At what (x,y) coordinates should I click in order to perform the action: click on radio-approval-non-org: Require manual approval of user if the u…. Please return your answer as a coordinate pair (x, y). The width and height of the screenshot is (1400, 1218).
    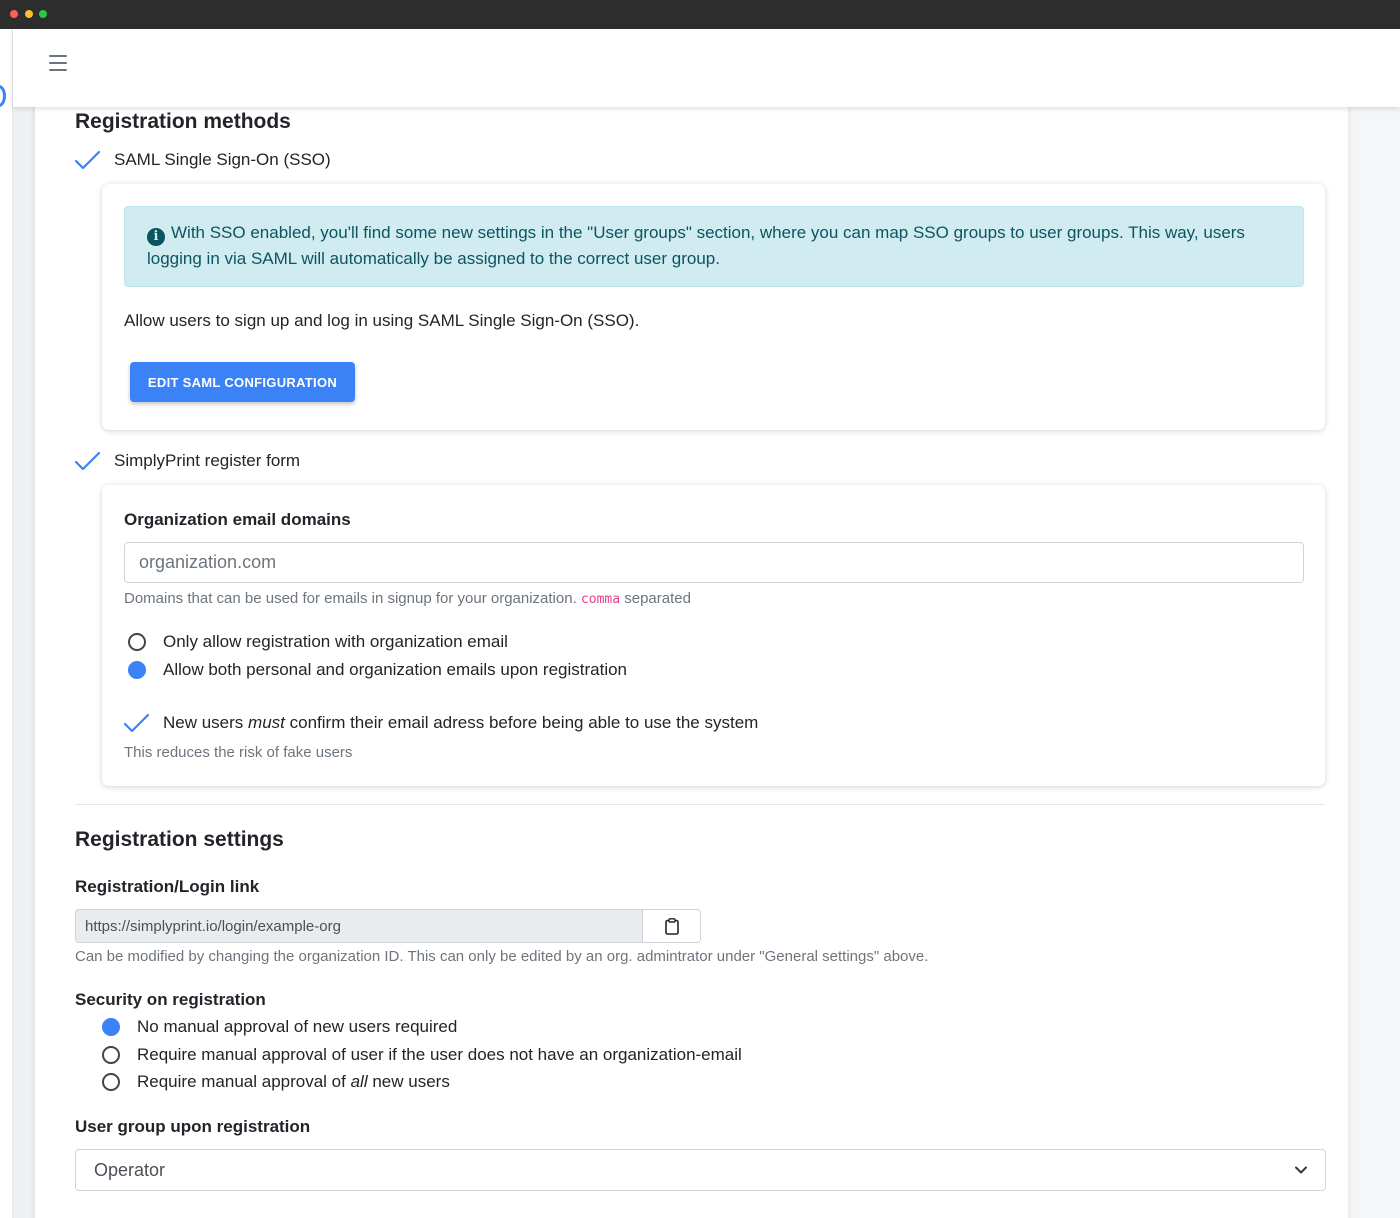
    Looking at the image, I should click on (422, 1055).